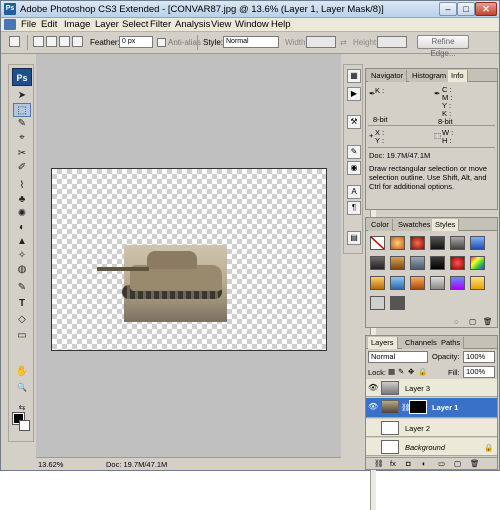 Image resolution: width=500 pixels, height=510 pixels. Describe the element at coordinates (22, 372) in the screenshot. I see `hand-tool-icon: ✋` at that location.